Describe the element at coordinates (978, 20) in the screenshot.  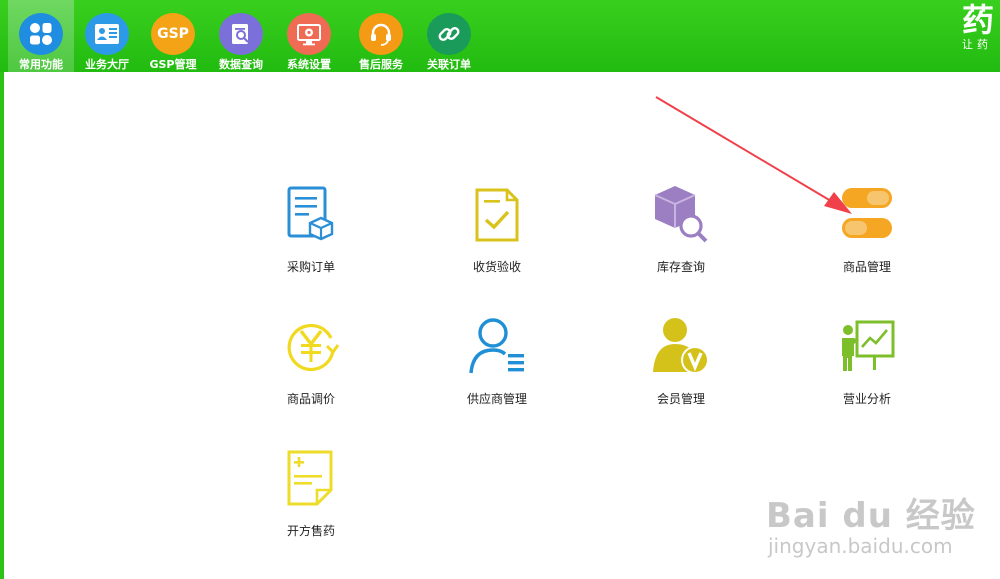
I see `brand-char: 药` at that location.